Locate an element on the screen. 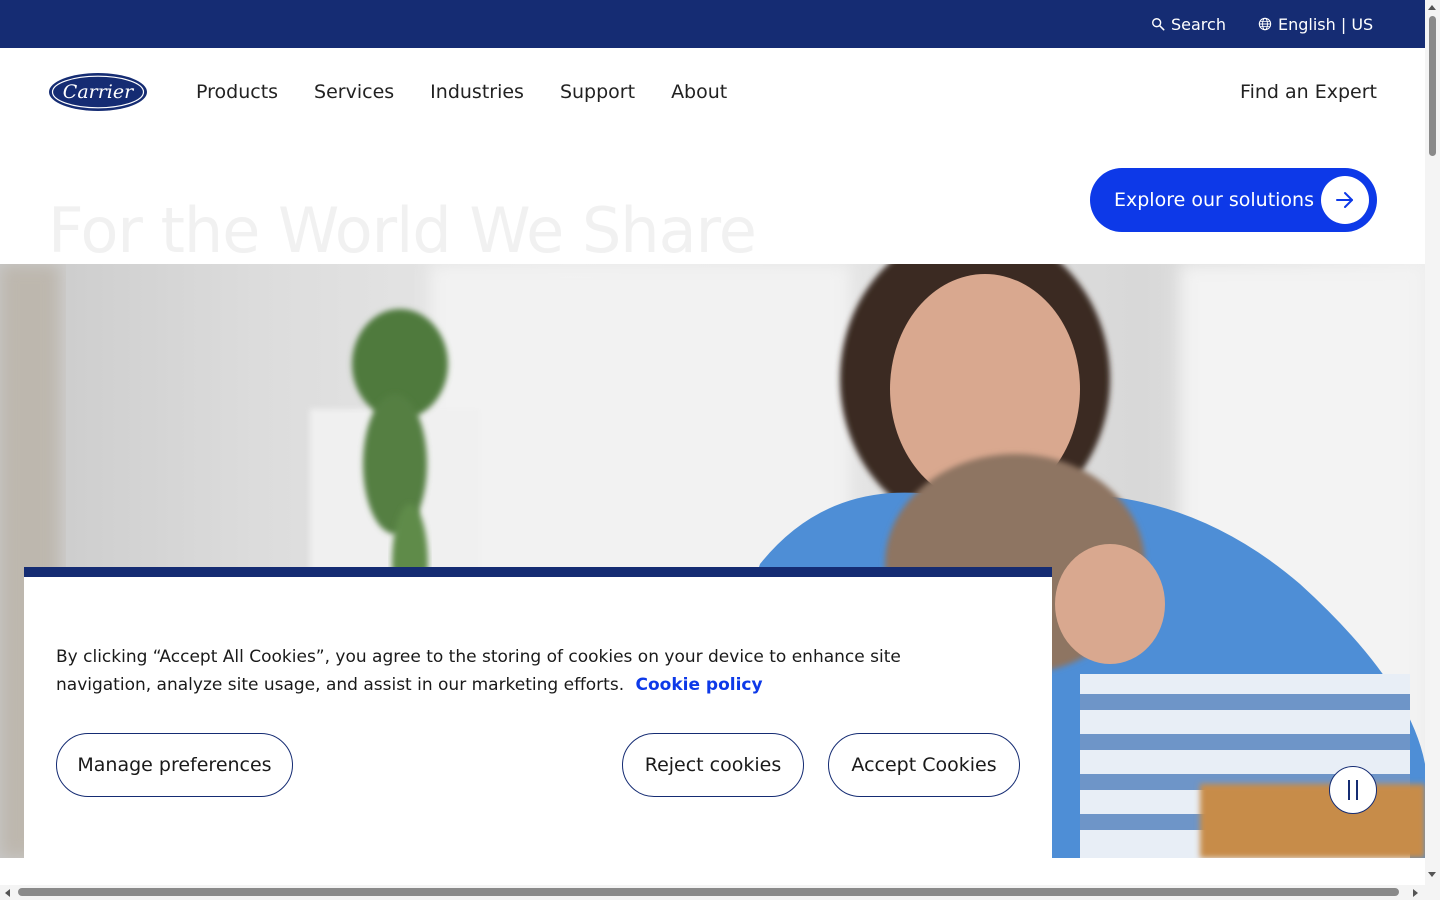 This screenshot has height=900, width=1440. scroll-left-icon is located at coordinates (7, 893).